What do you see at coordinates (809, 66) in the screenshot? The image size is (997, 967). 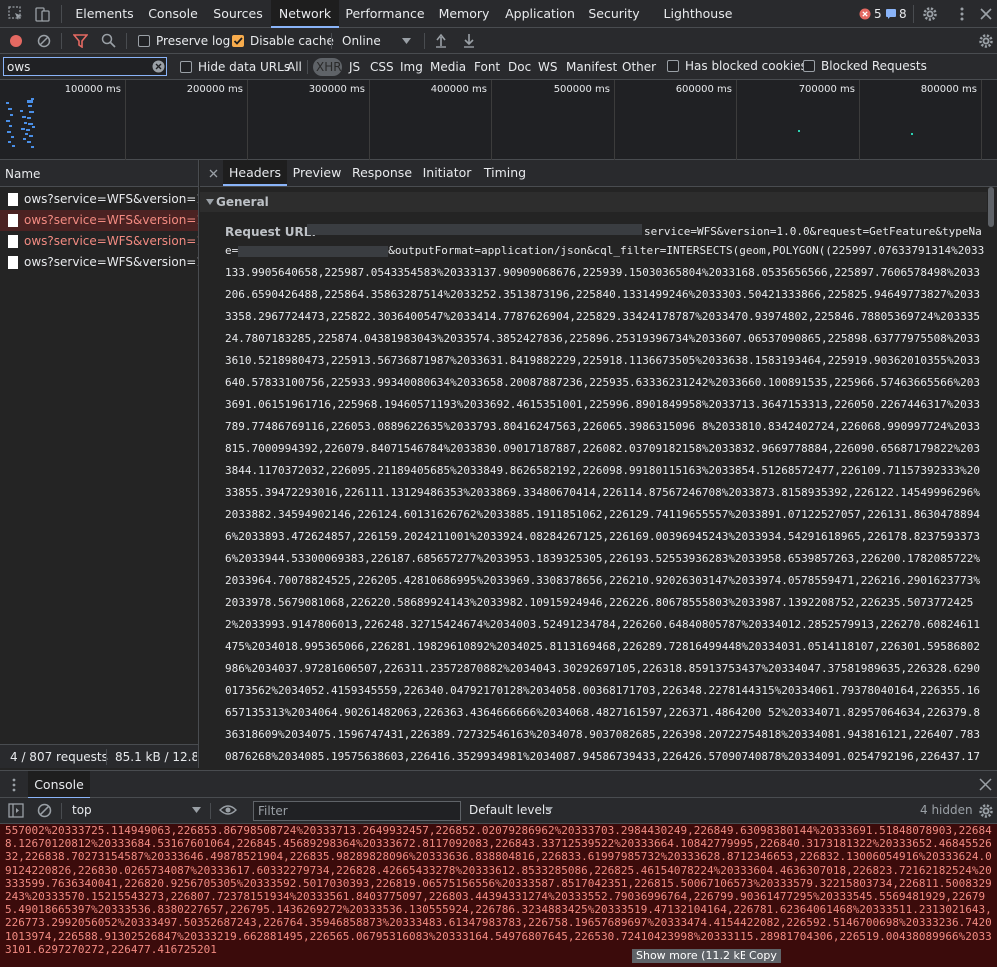 I see `blocked-requests-checkbox` at bounding box center [809, 66].